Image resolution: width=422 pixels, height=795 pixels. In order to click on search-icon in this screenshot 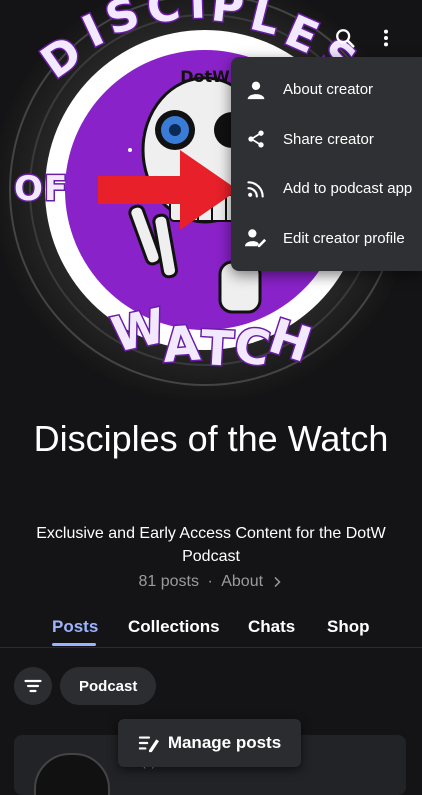, I will do `click(345, 38)`.